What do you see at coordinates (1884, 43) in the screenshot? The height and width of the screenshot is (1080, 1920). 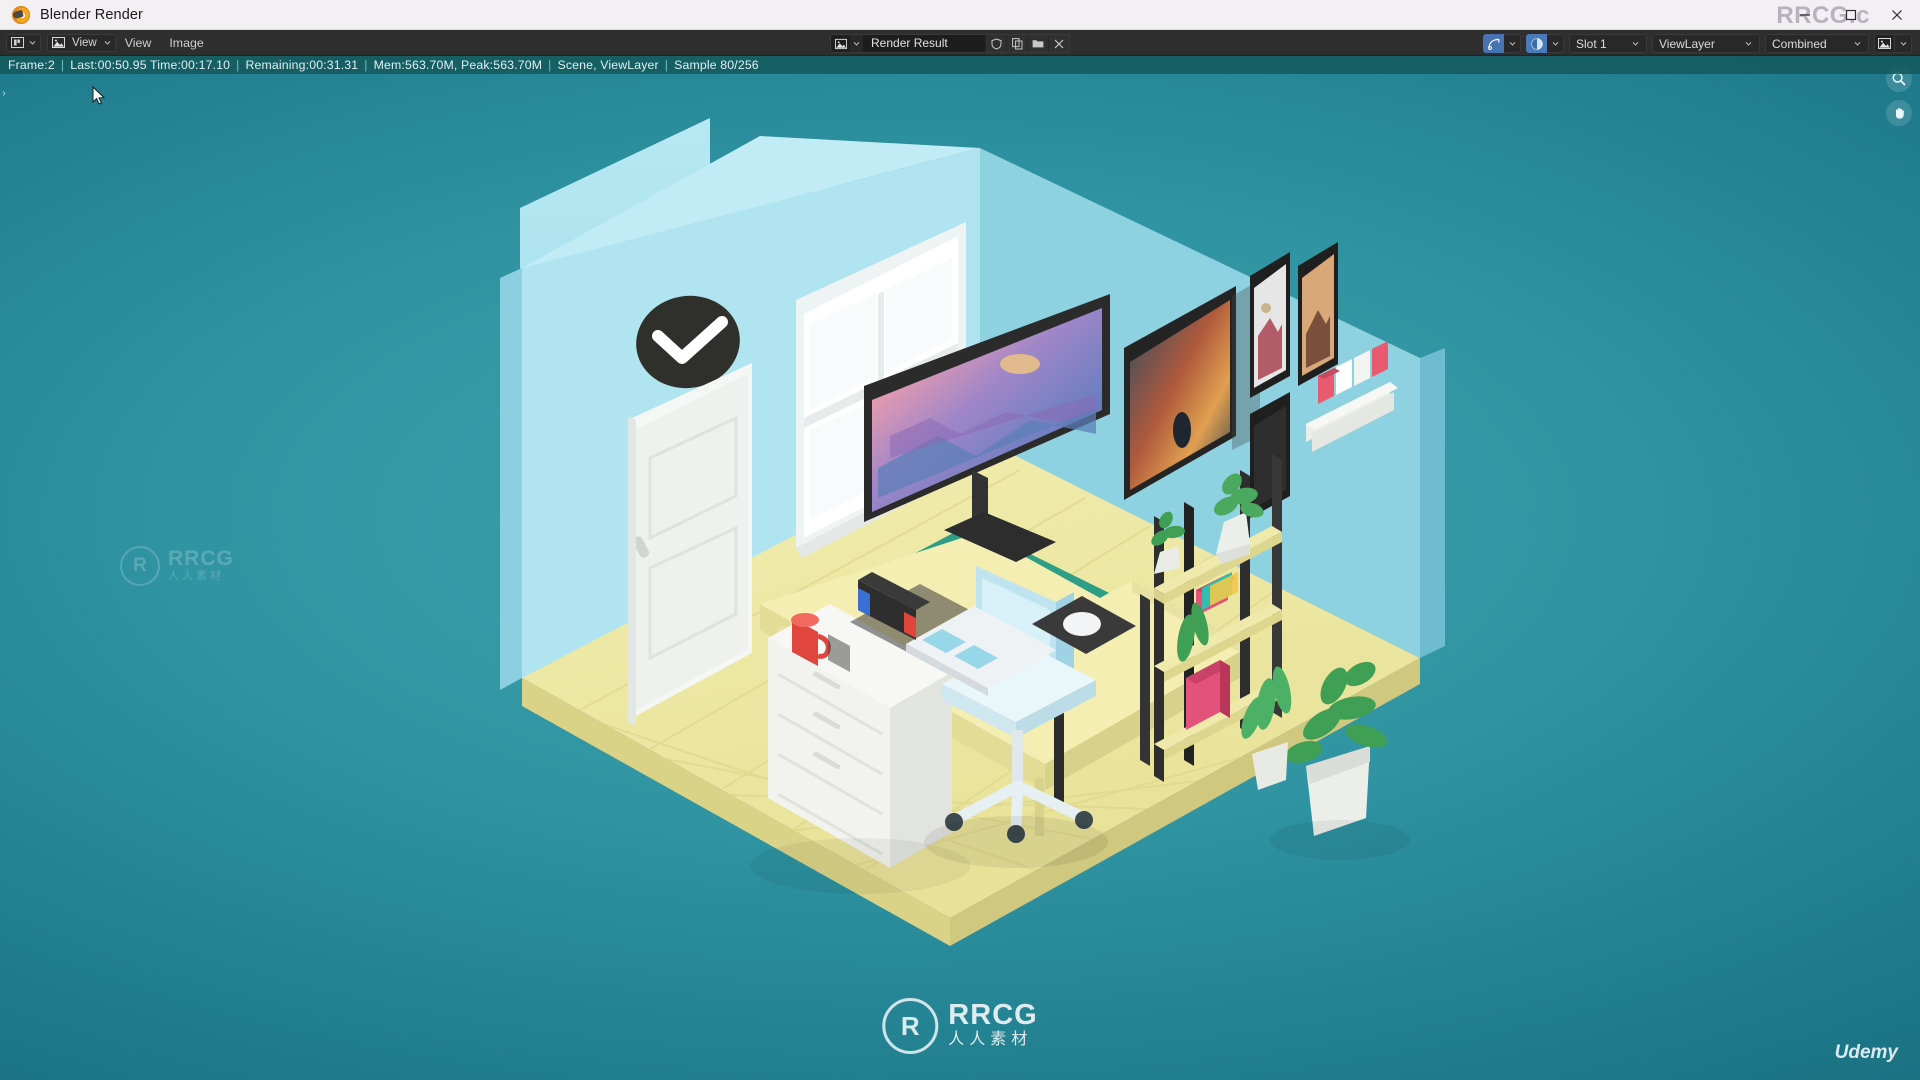 I see `image-icon` at bounding box center [1884, 43].